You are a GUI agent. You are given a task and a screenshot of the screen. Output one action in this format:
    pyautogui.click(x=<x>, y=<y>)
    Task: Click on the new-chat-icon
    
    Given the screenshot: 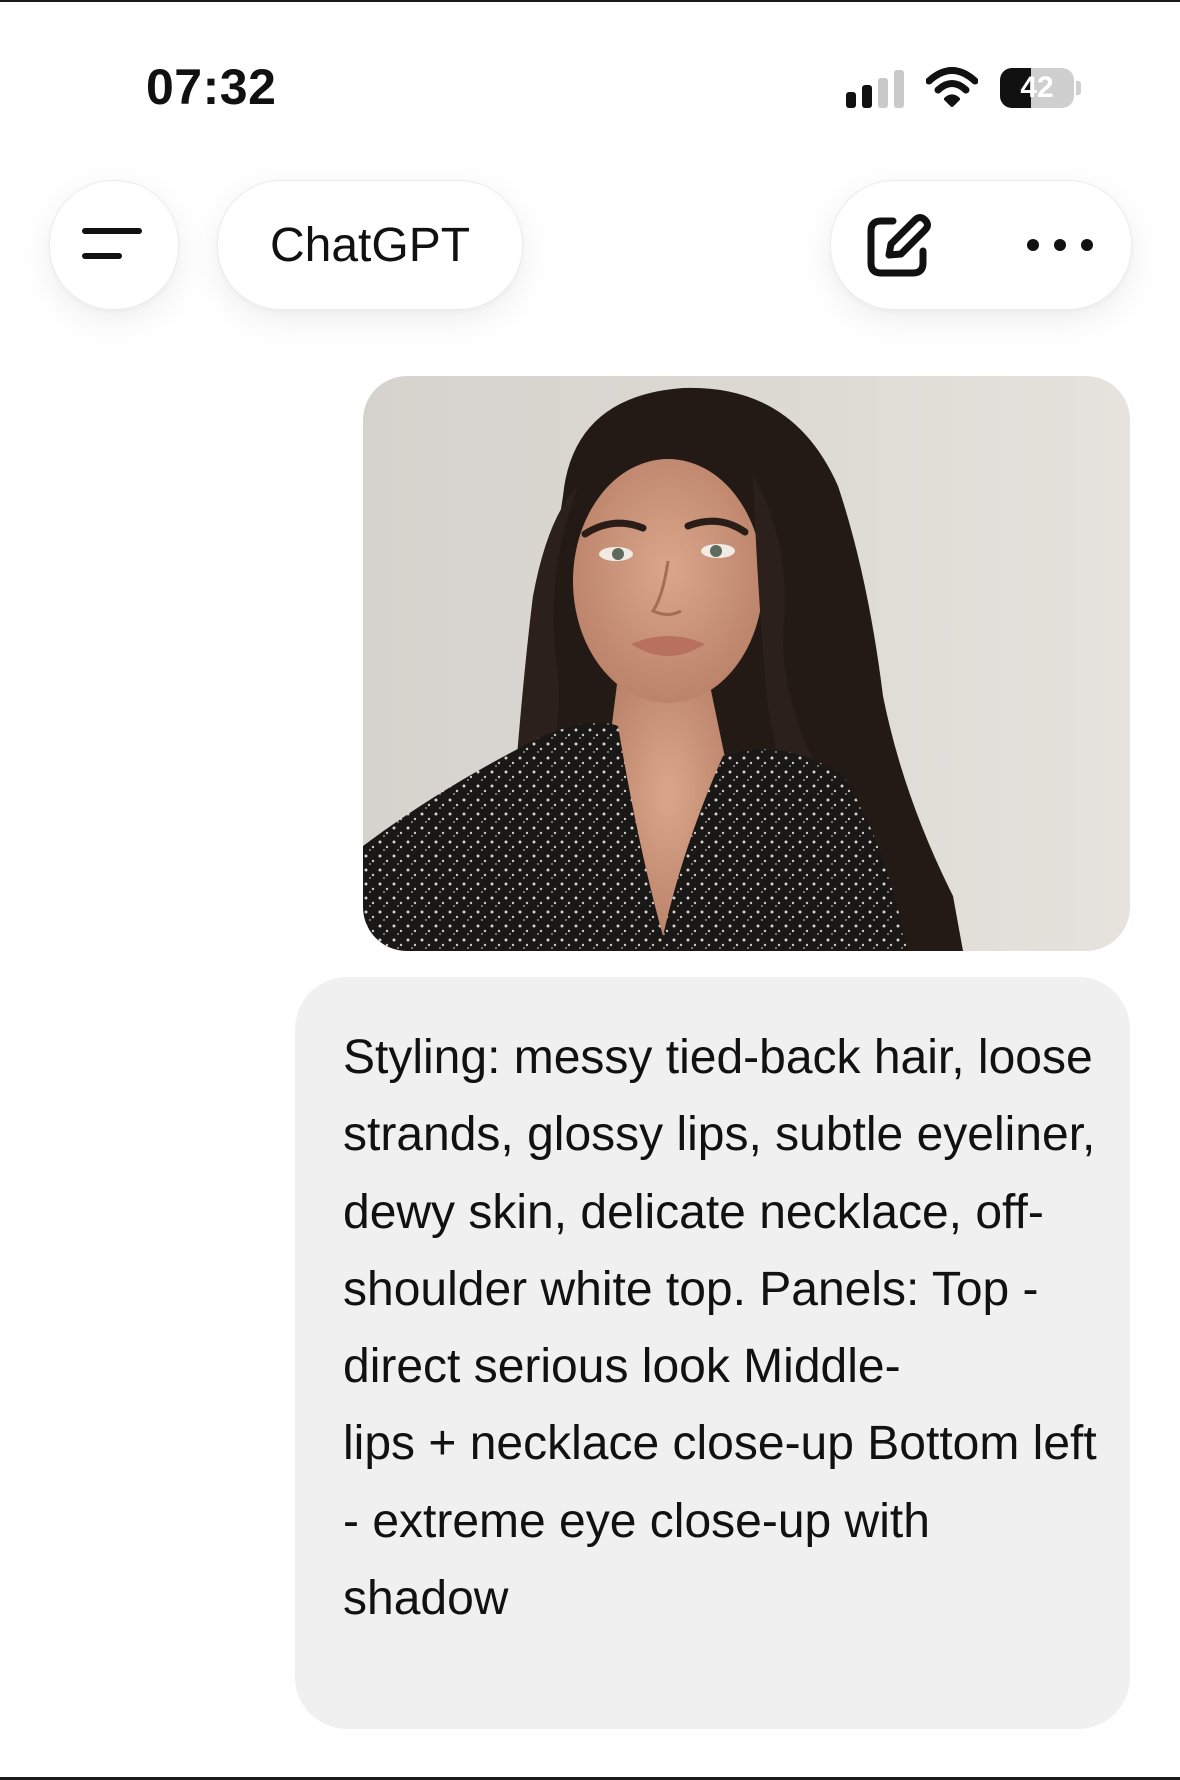 What is the action you would take?
    pyautogui.click(x=898, y=246)
    